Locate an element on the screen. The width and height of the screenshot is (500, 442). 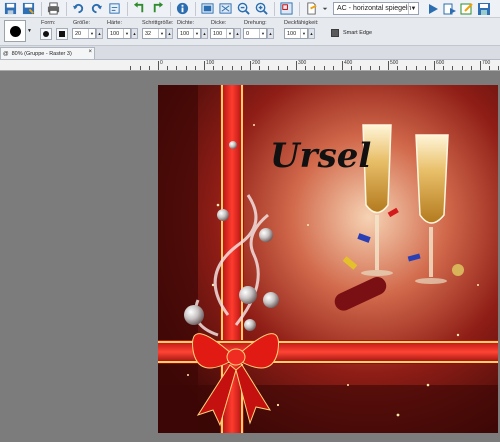
script-run-icon is located at coordinates (450, 9).